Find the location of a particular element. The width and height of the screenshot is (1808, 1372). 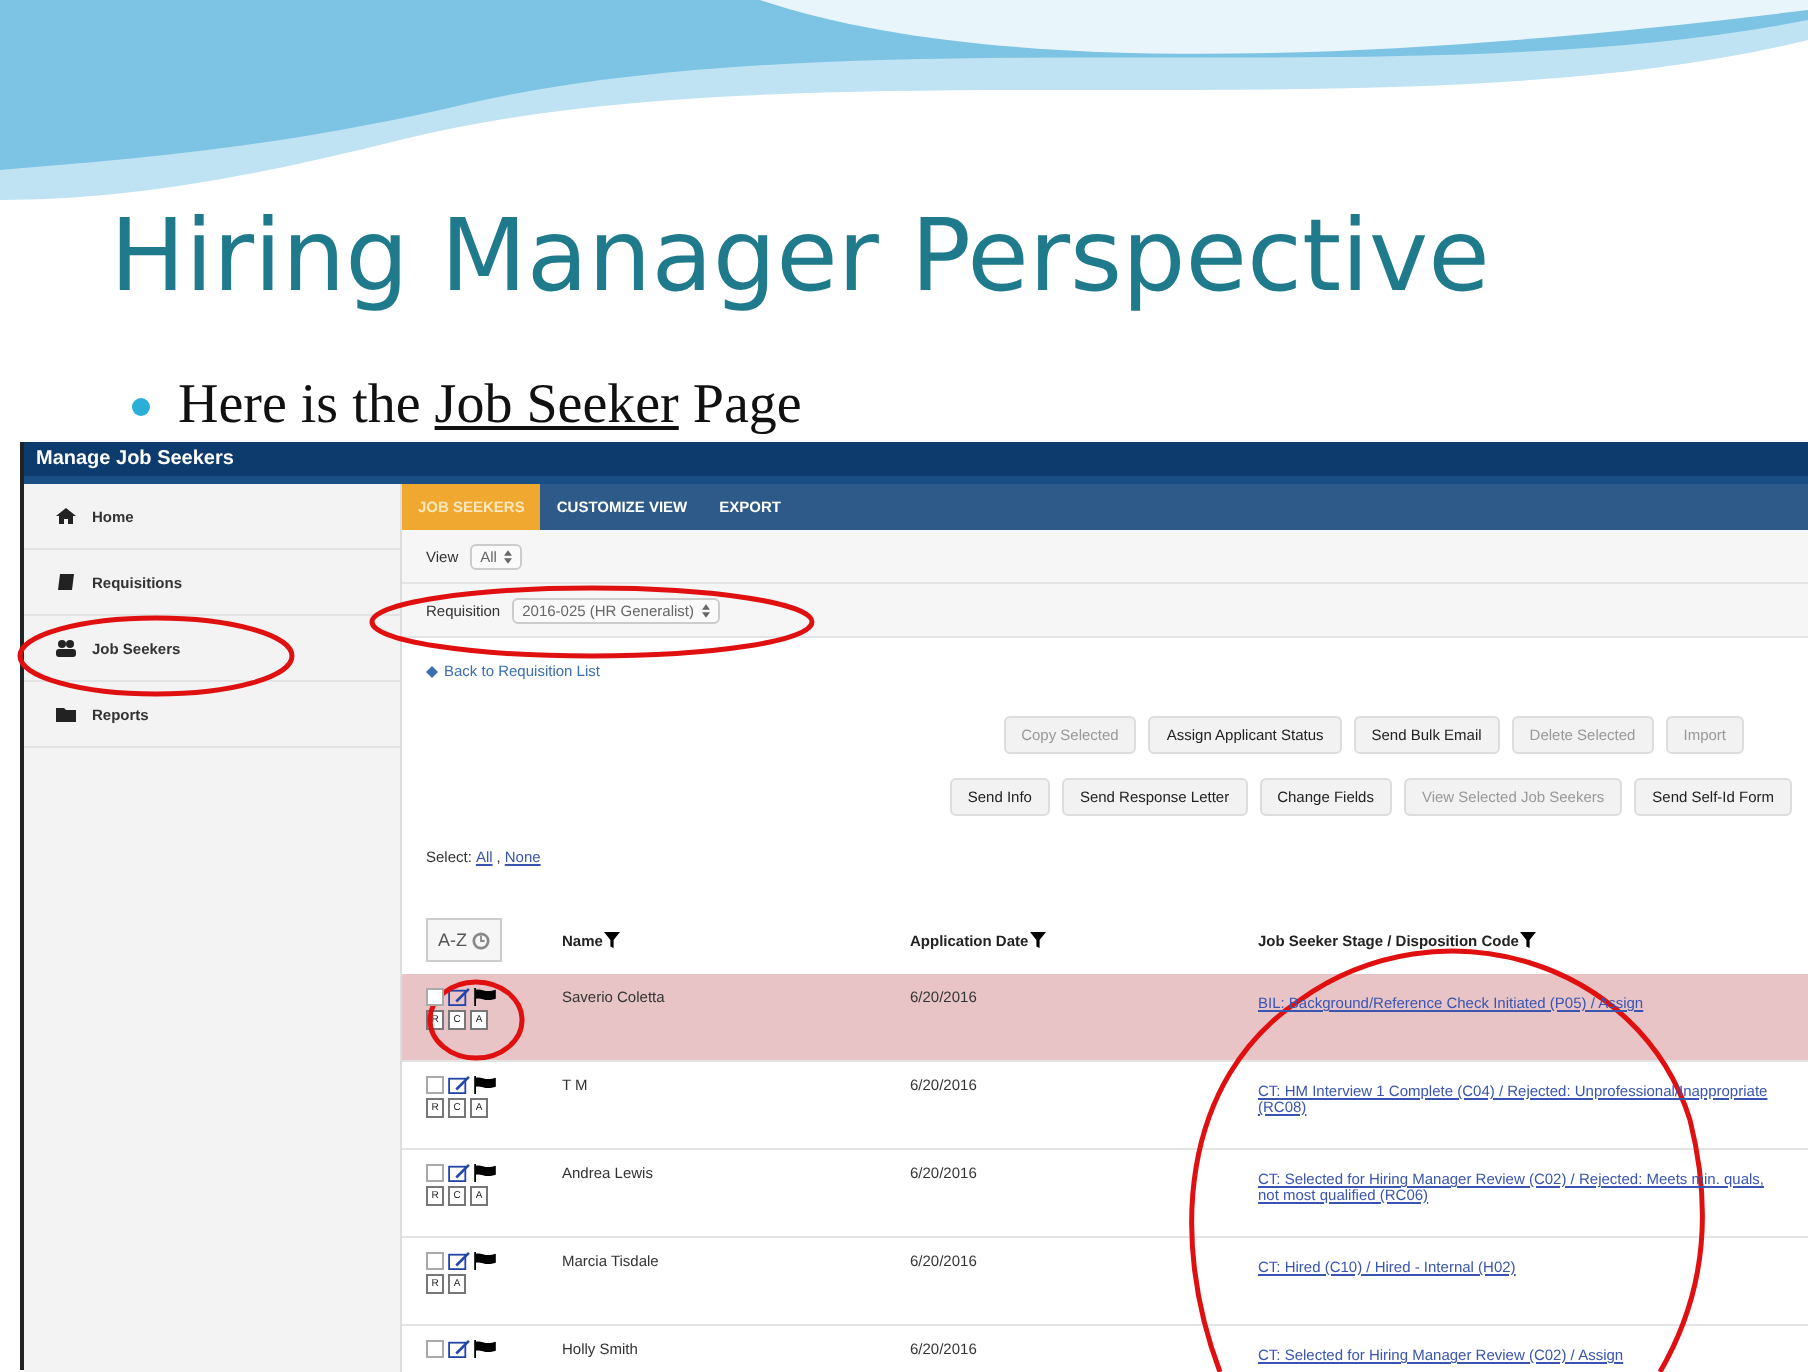

sort-button: A-Z is located at coordinates (464, 940).